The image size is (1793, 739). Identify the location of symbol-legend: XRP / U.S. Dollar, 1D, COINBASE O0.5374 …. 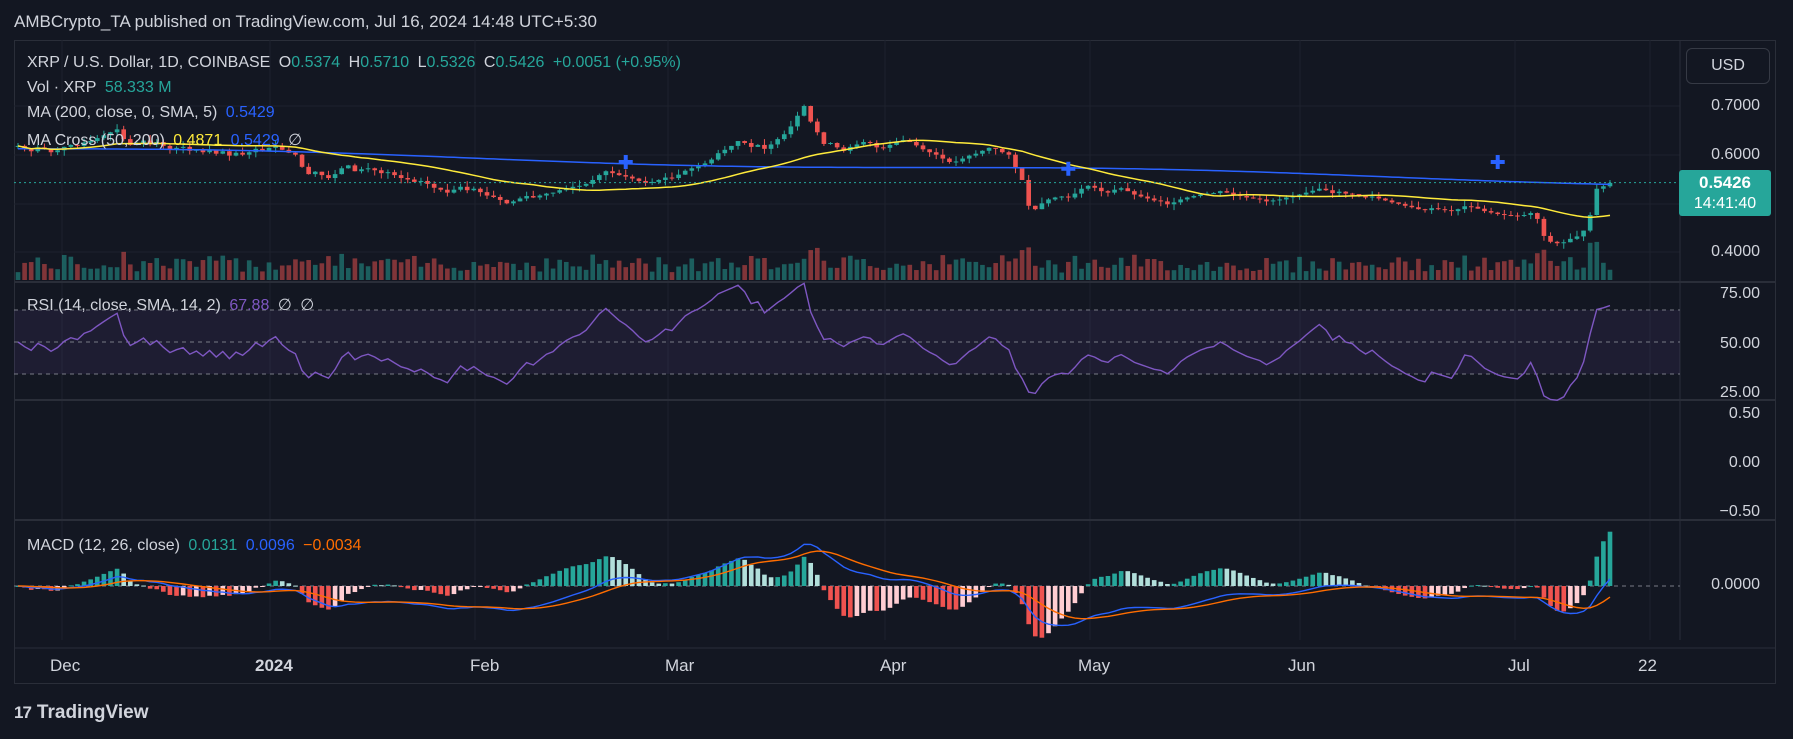
(356, 63).